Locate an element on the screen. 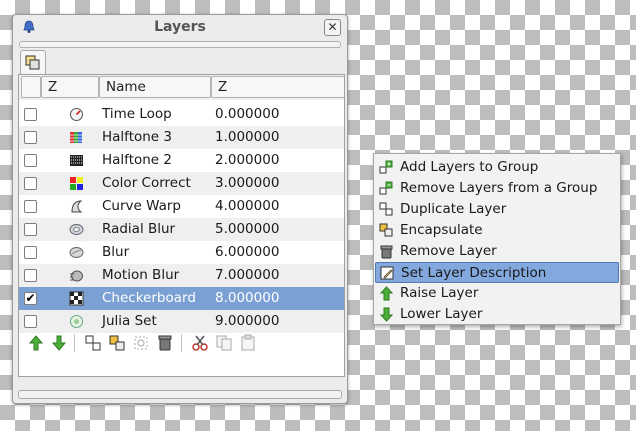 The image size is (636, 431). layer-name: Checkerboard is located at coordinates (149, 298).